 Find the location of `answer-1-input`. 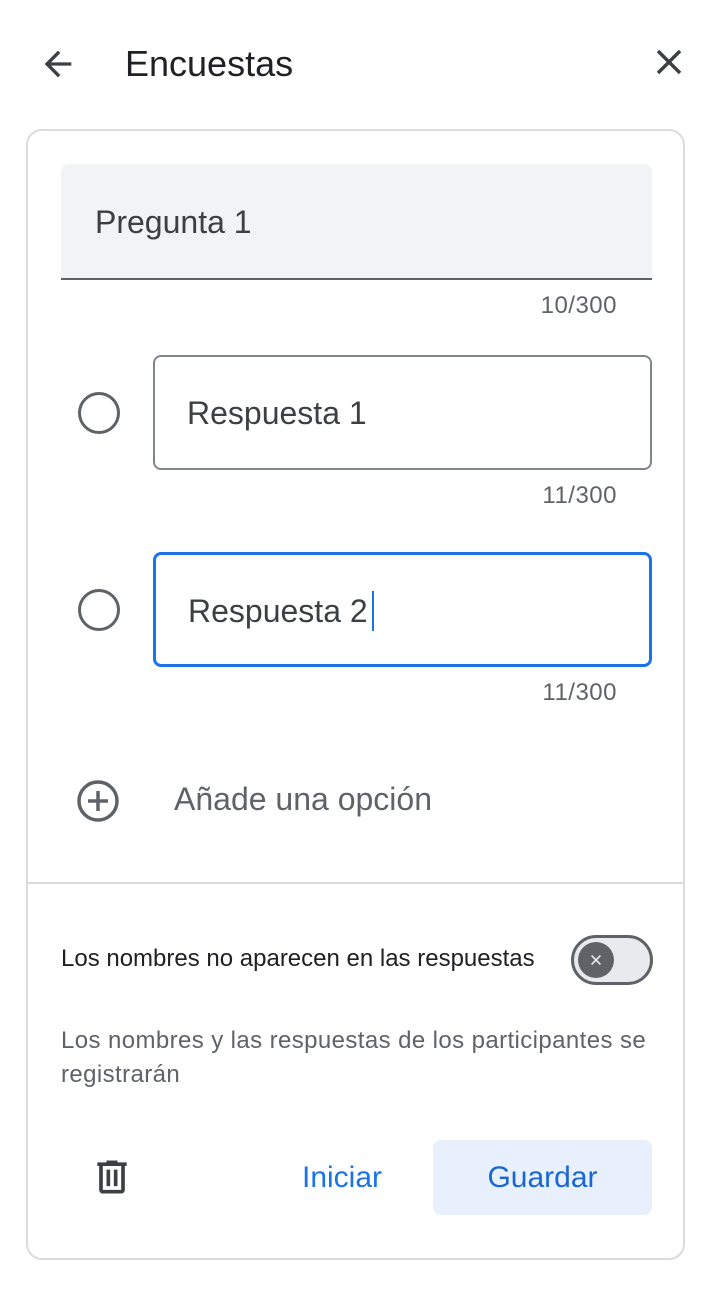

answer-1-input is located at coordinates (402, 413).